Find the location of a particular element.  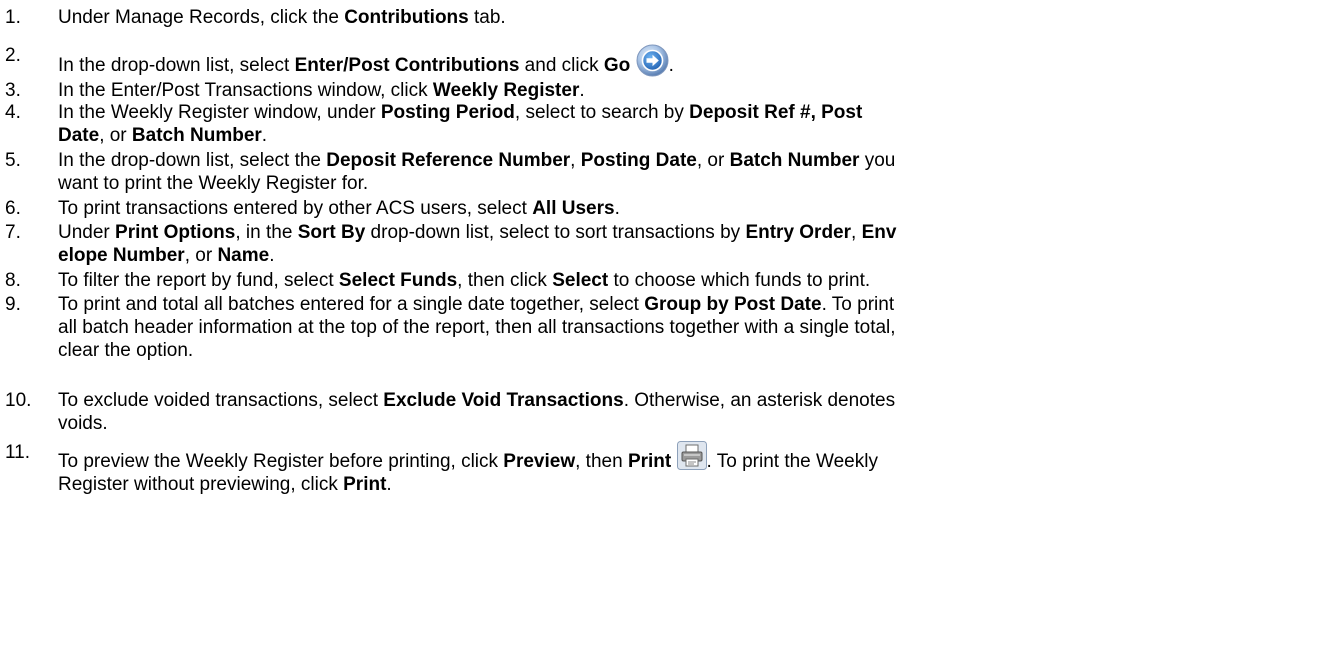

step-number: 6. is located at coordinates (13, 208).